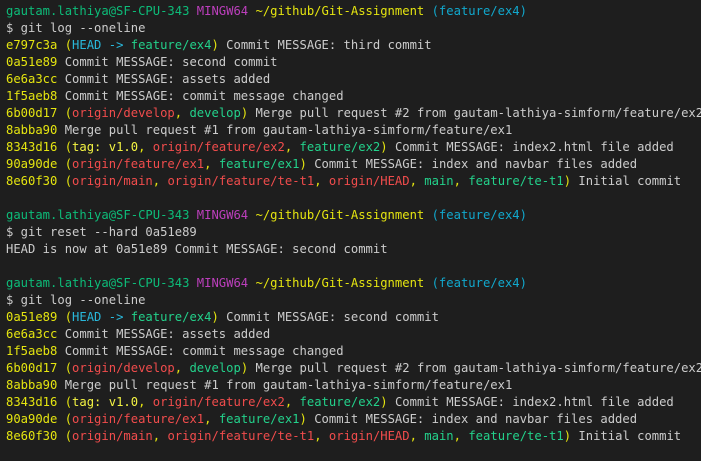 This screenshot has height=461, width=701. What do you see at coordinates (101, 232) in the screenshot?
I see `terminal-text-default: $ git reset --hard 0a51e89` at bounding box center [101, 232].